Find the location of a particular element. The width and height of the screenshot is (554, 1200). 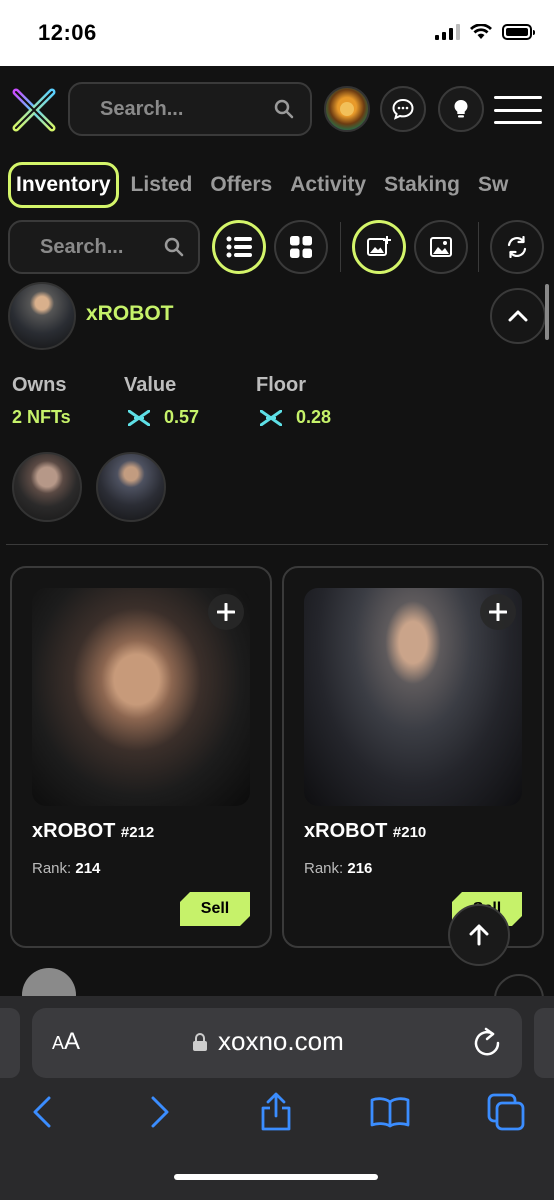

stat-floor: Floor 0.28 is located at coordinates (293, 401).